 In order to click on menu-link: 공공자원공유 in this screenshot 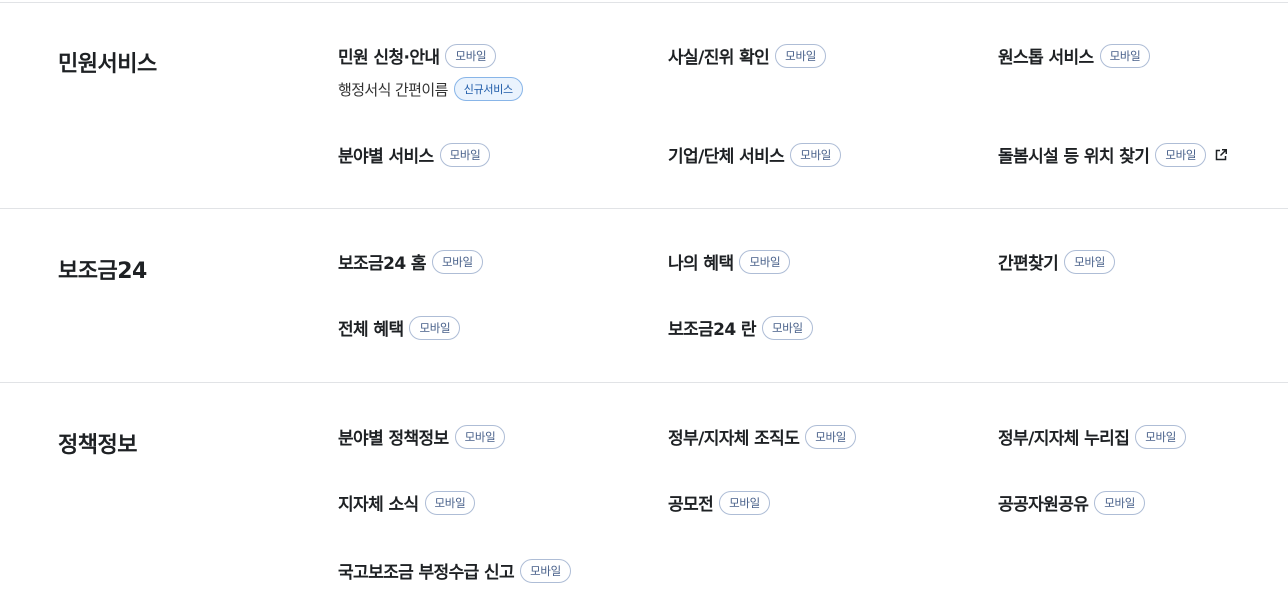, I will do `click(1043, 502)`.